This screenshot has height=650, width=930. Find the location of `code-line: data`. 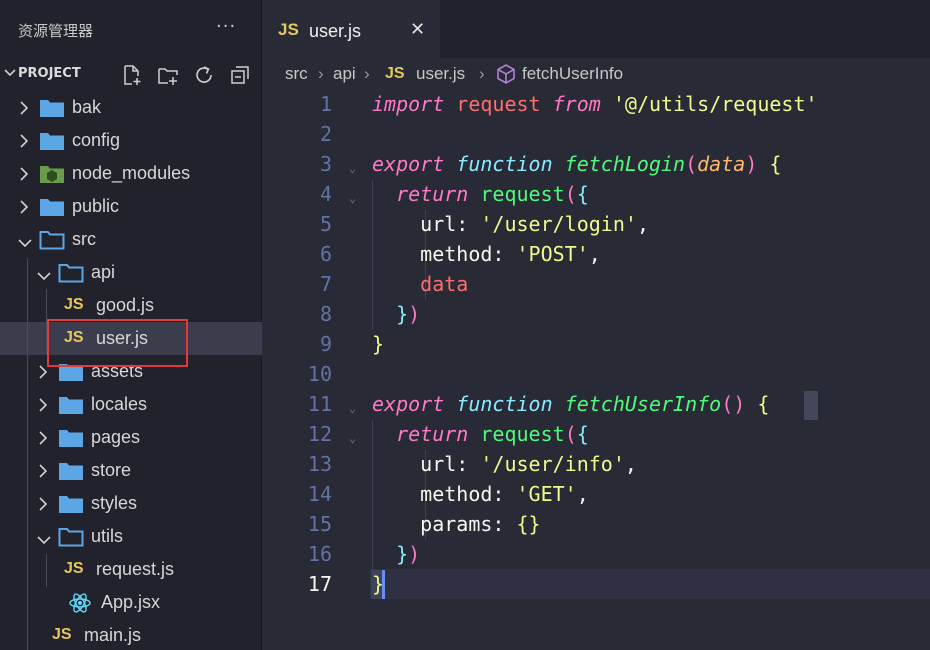

code-line: data is located at coordinates (444, 284).